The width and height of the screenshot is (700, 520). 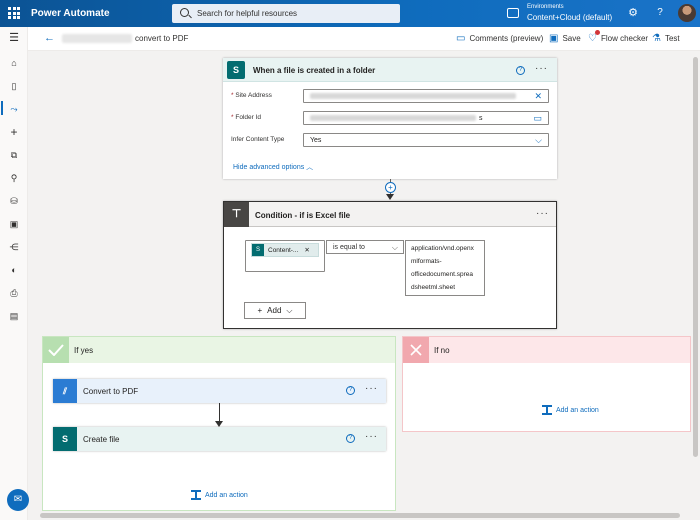 What do you see at coordinates (14, 132) in the screenshot?
I see `create-icon: +` at bounding box center [14, 132].